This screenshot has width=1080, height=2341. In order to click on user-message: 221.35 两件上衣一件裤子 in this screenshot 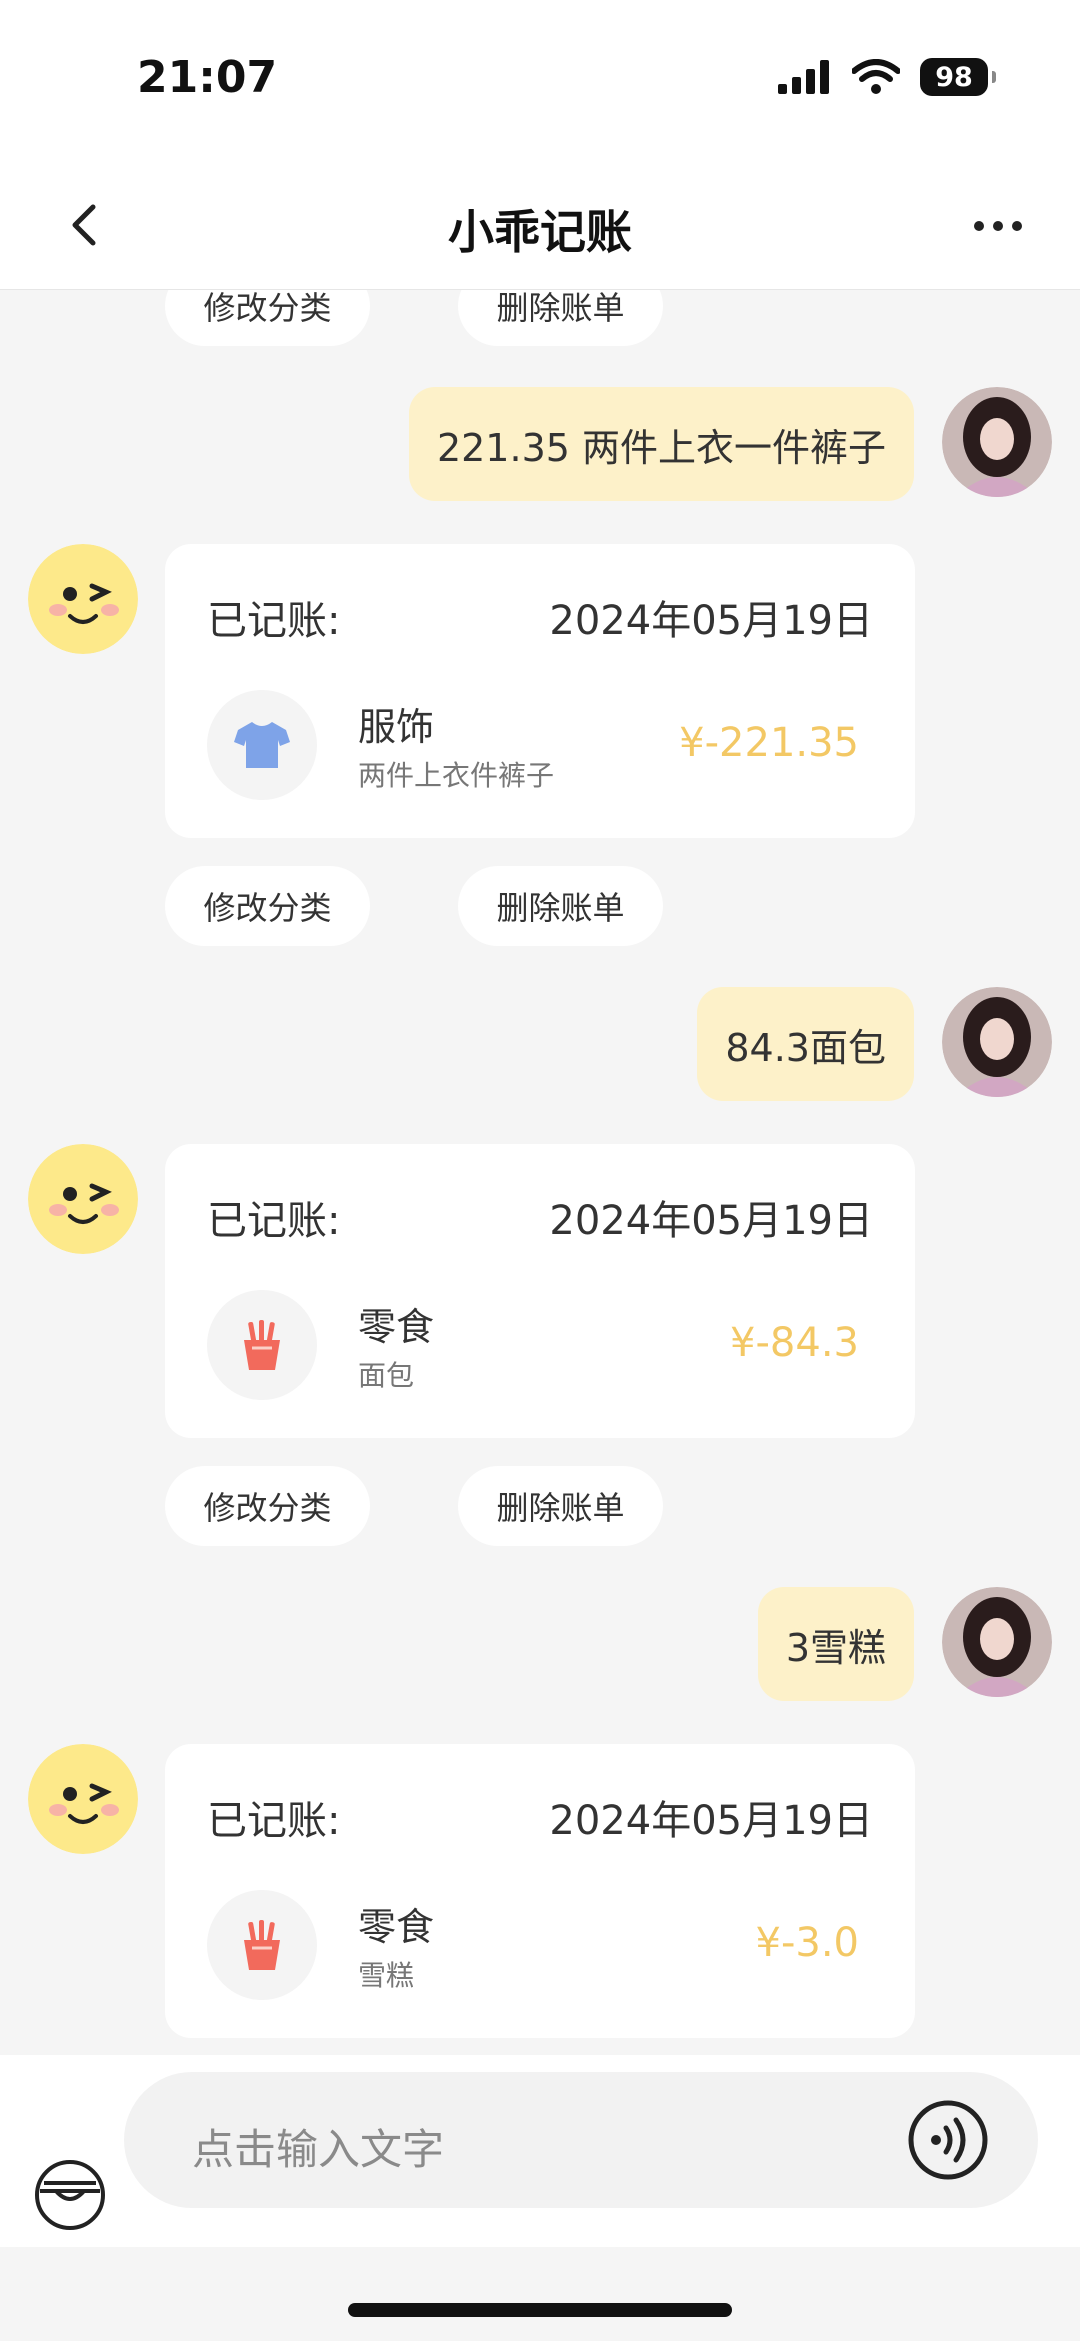, I will do `click(661, 444)`.